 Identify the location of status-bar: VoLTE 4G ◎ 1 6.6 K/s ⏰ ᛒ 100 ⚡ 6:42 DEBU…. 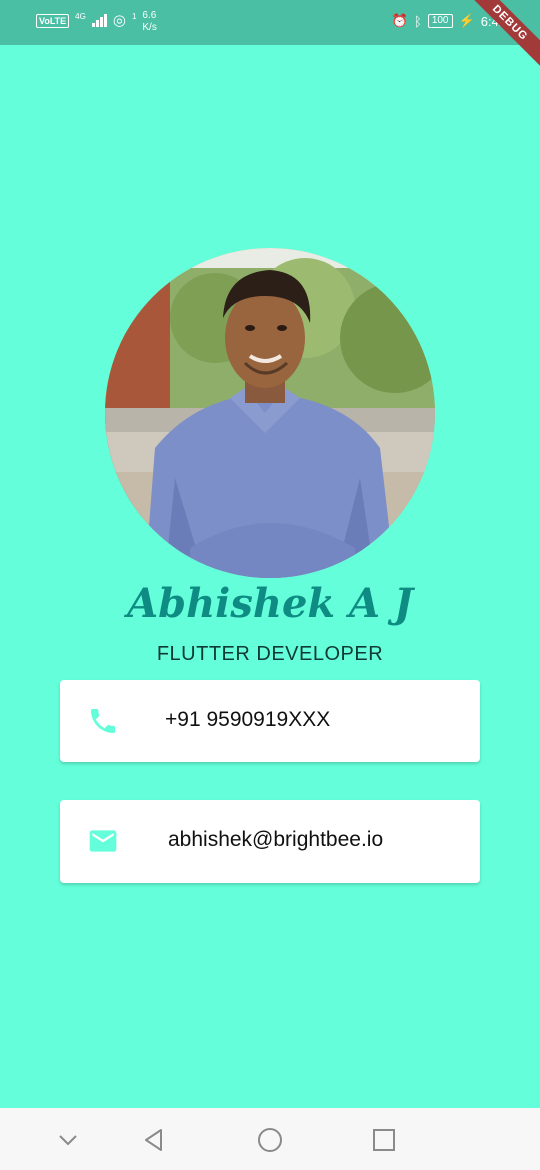
(270, 36).